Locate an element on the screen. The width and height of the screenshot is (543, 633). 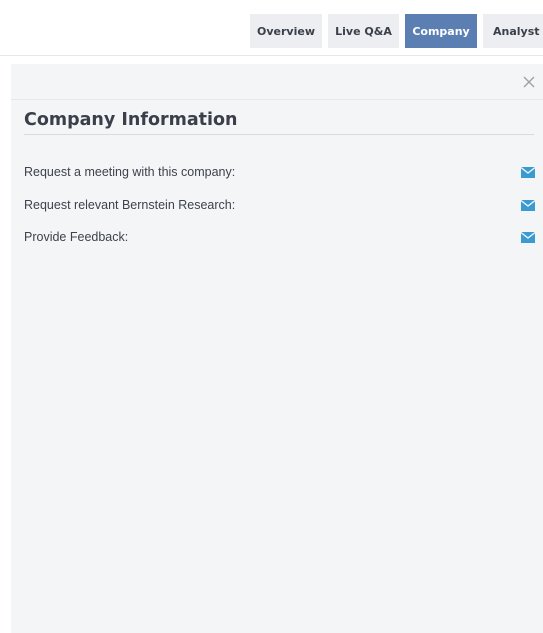
tab-company: Company is located at coordinates (441, 31).